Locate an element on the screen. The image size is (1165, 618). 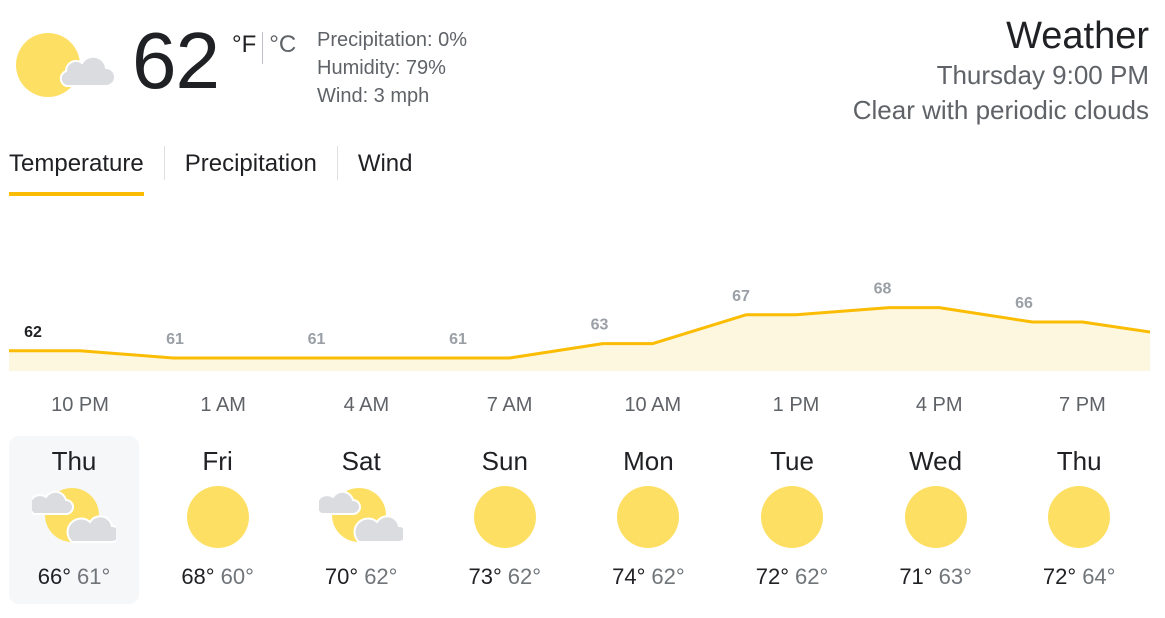
hour-label: 10 AM is located at coordinates (653, 405).